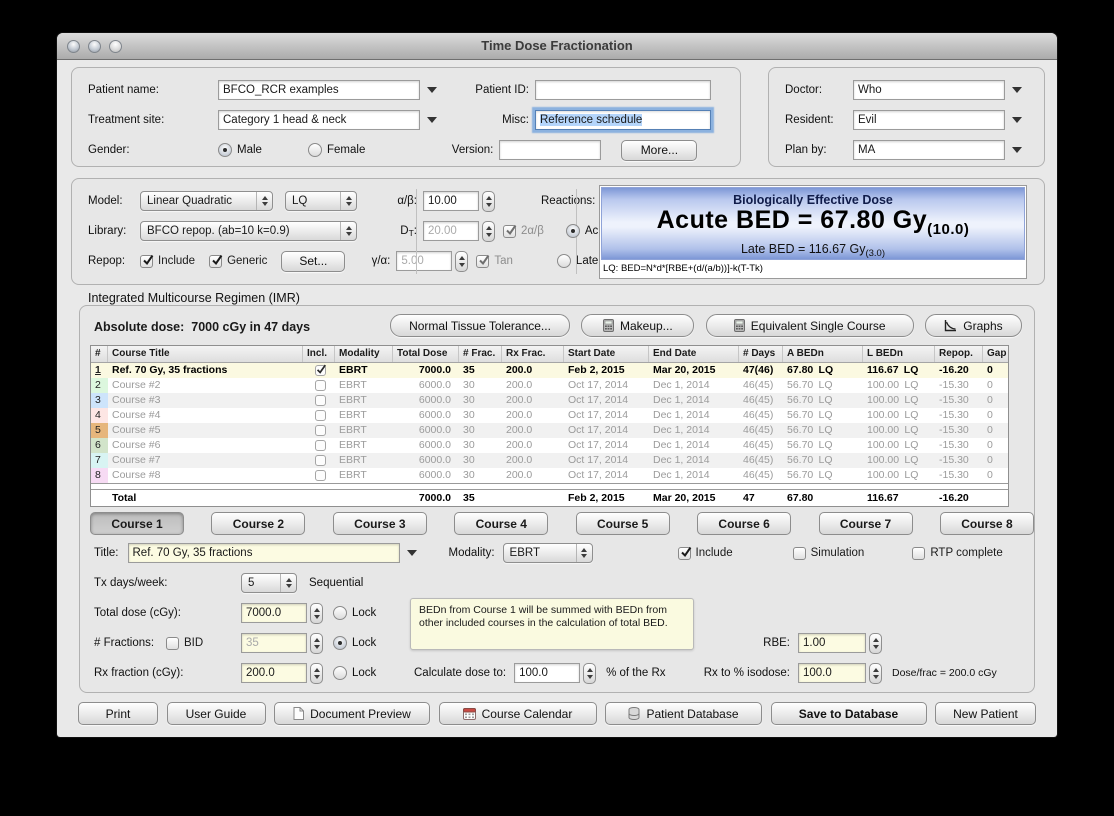 Image resolution: width=1114 pixels, height=816 pixels. I want to click on repop-generic-checkbox, so click(216, 261).